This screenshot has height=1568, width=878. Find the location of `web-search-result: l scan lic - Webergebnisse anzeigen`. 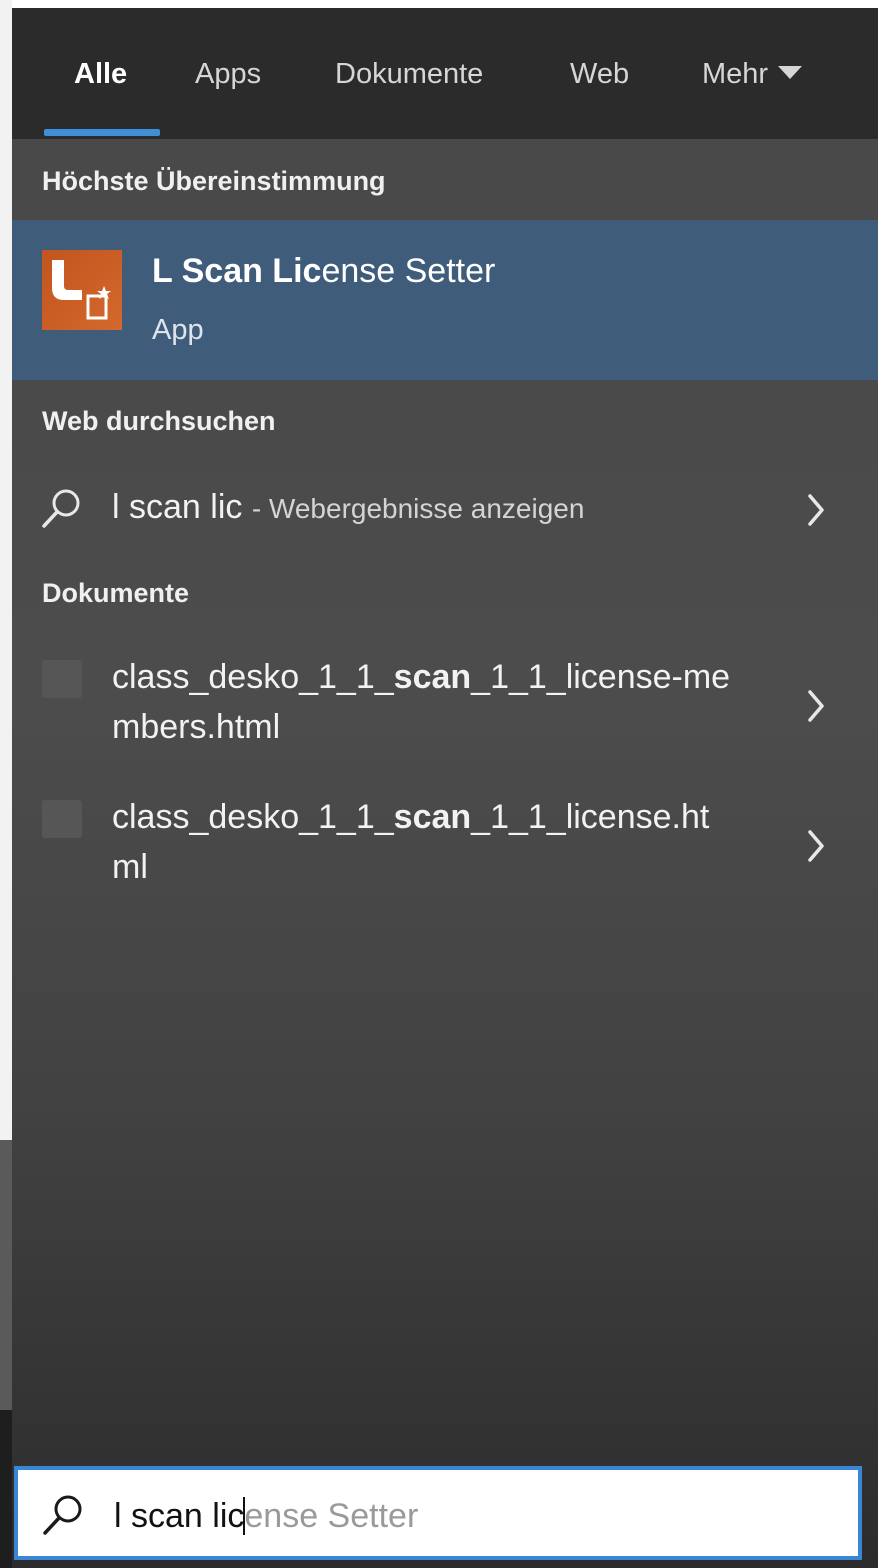

web-search-result: l scan lic - Webergebnisse anzeigen is located at coordinates (445, 509).